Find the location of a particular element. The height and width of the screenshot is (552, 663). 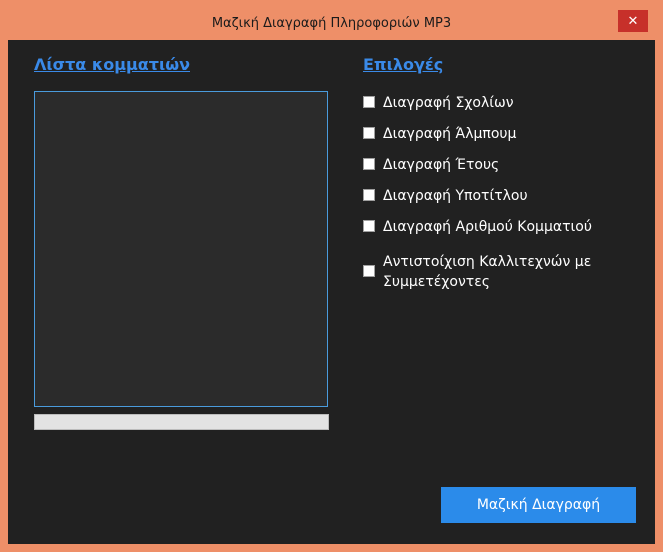

option-label: Διαγραφή Σχολίων is located at coordinates (448, 103).